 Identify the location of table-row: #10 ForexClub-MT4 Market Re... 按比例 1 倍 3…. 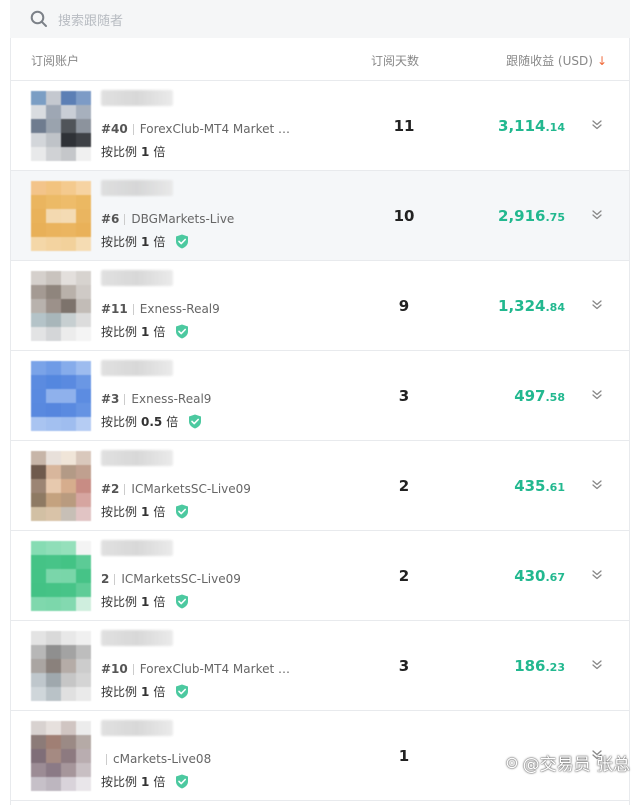
(320, 666).